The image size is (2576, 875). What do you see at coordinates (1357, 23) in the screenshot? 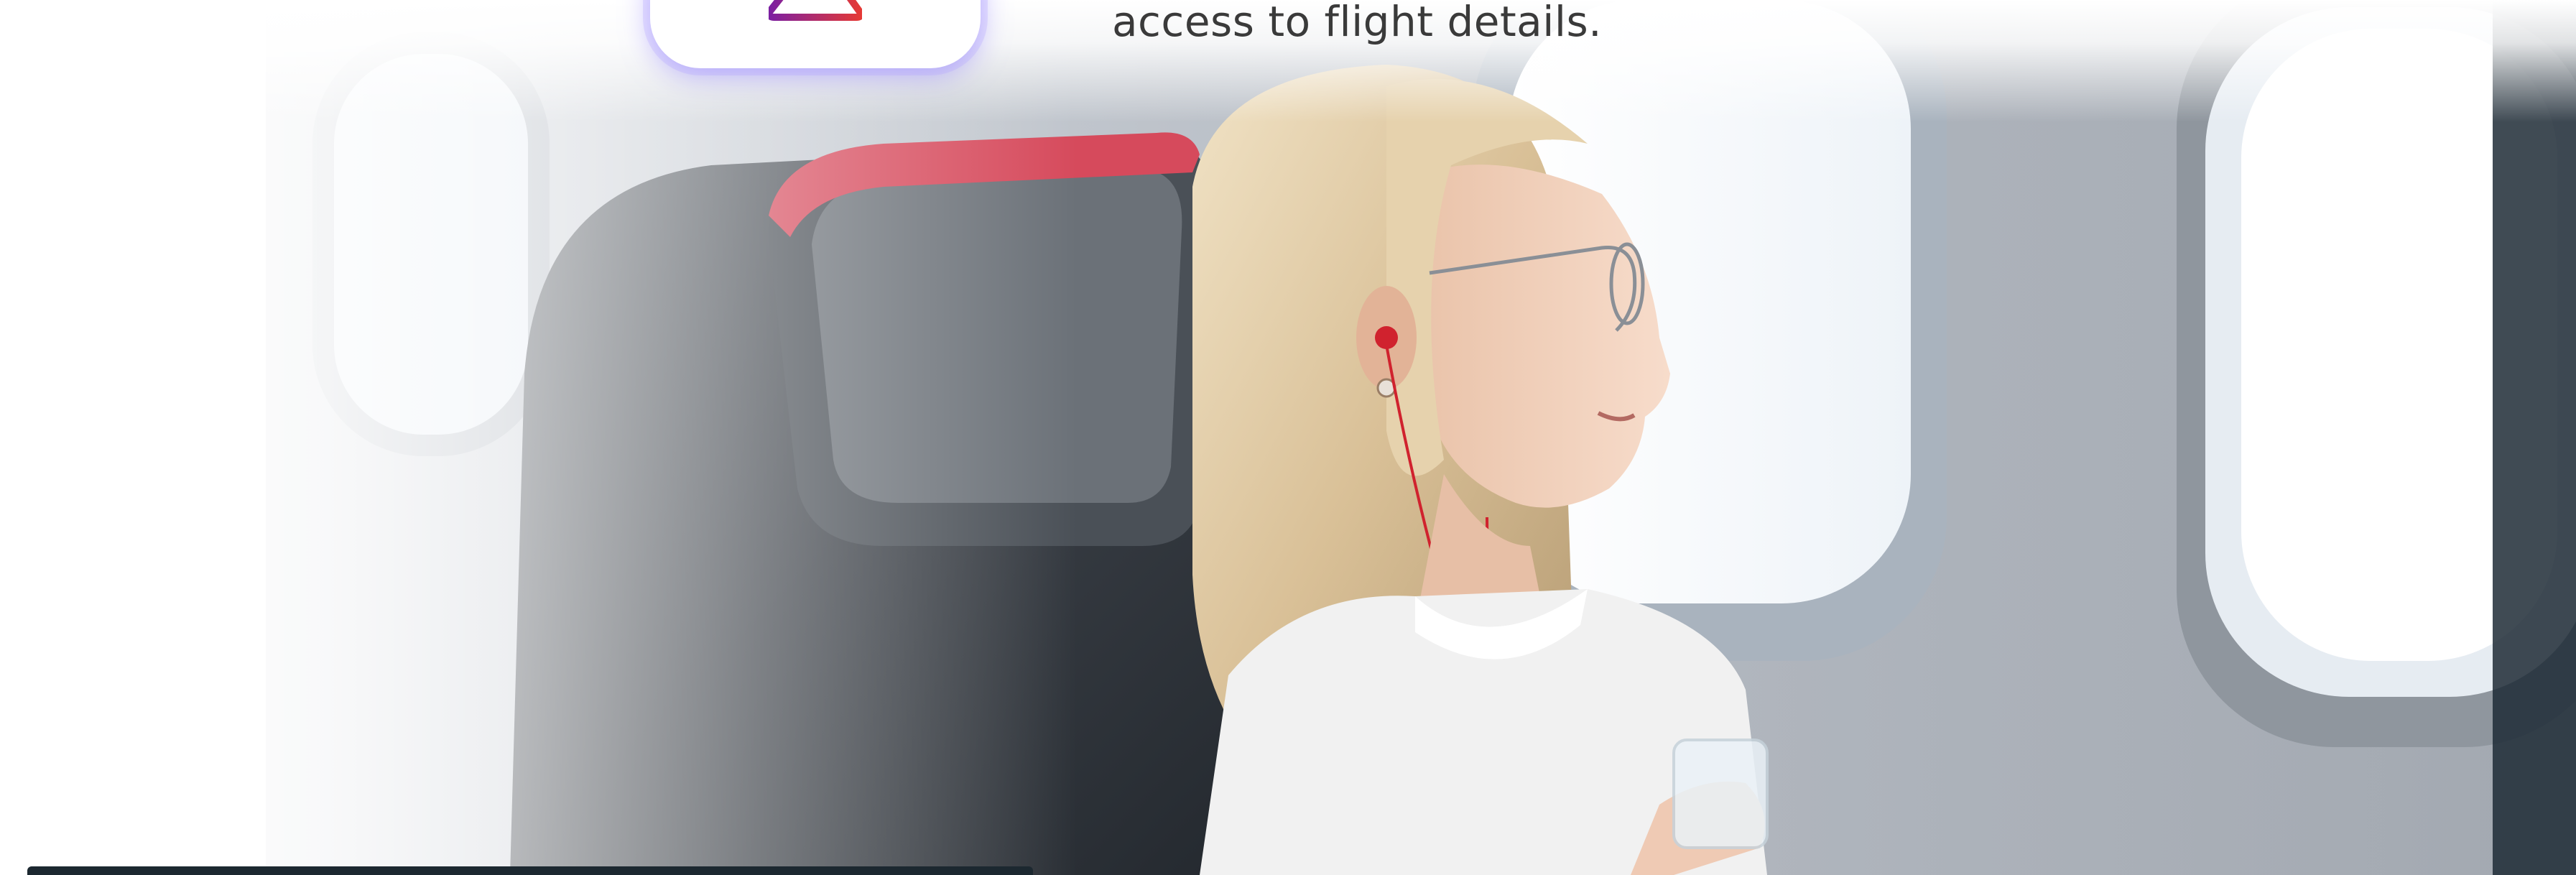
I see `feature-caption: access to flight details.` at bounding box center [1357, 23].